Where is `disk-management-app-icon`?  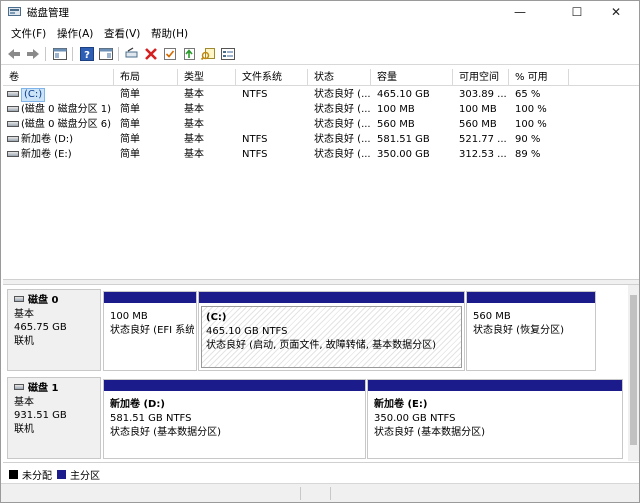
disk-management-app-icon is located at coordinates (14, 11).